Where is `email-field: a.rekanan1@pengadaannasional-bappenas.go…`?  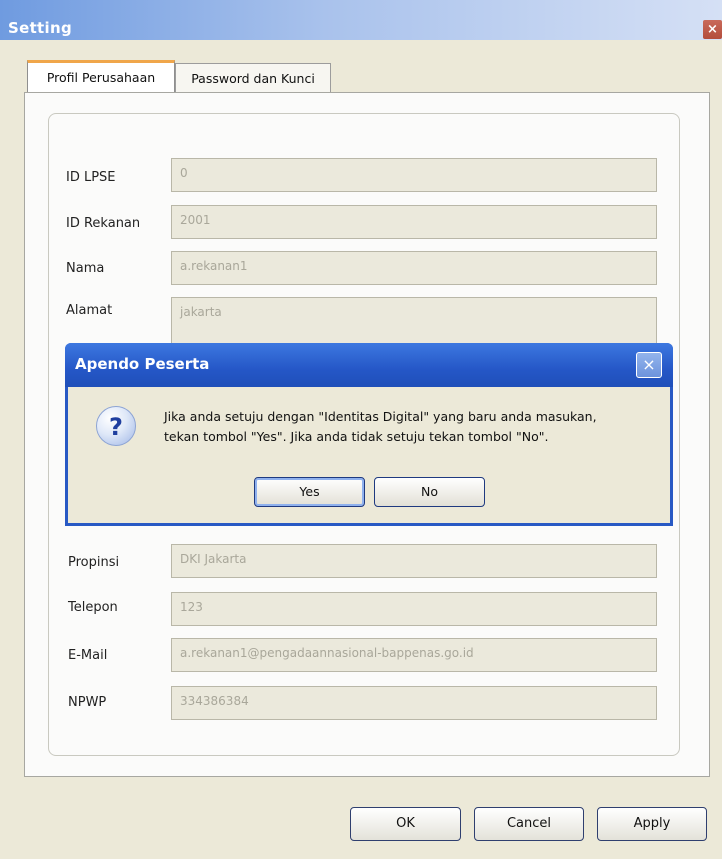 email-field: a.rekanan1@pengadaannasional-bappenas.go… is located at coordinates (414, 655).